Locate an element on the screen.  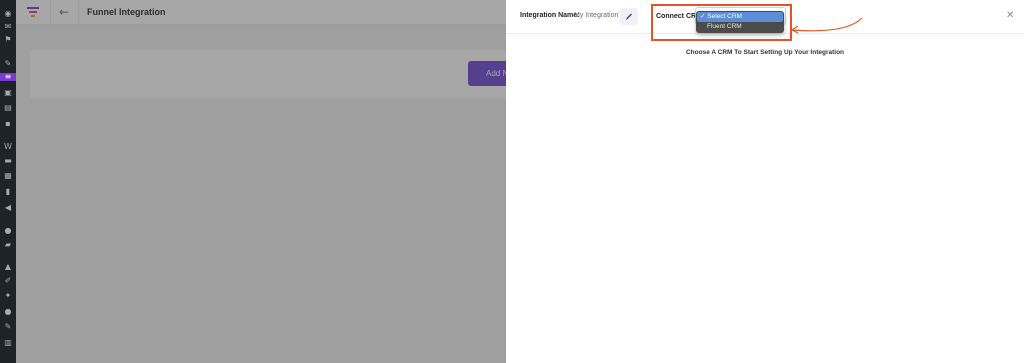
annotation-highlight is located at coordinates (721, 22).